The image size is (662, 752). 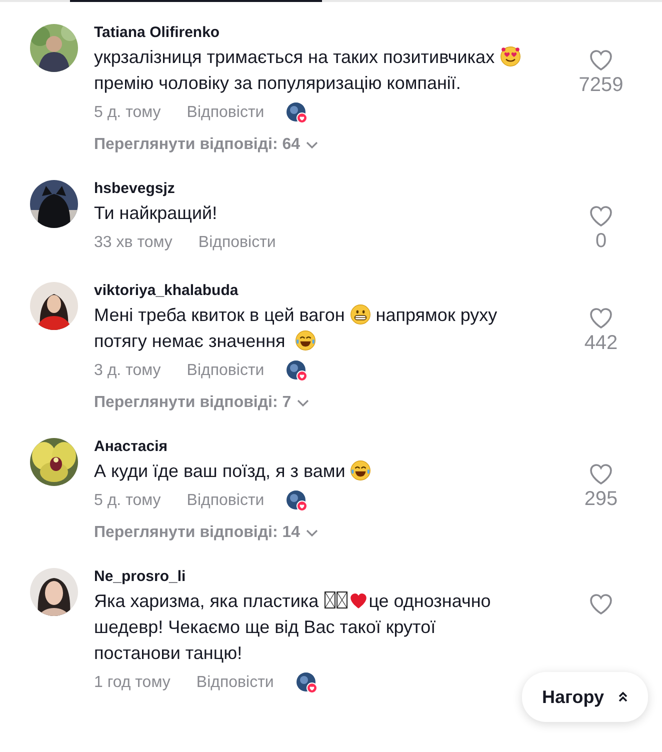 I want to click on username: Tatiana Olifirenko, so click(x=330, y=33).